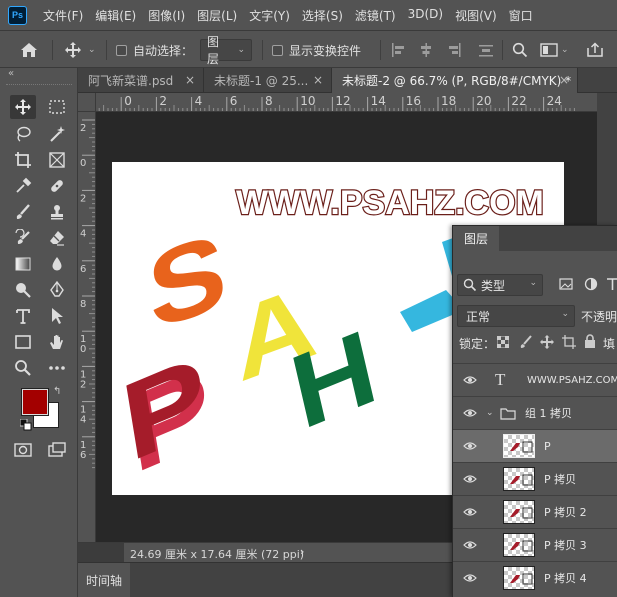  Describe the element at coordinates (29, 50) in the screenshot. I see `home-icon` at that location.